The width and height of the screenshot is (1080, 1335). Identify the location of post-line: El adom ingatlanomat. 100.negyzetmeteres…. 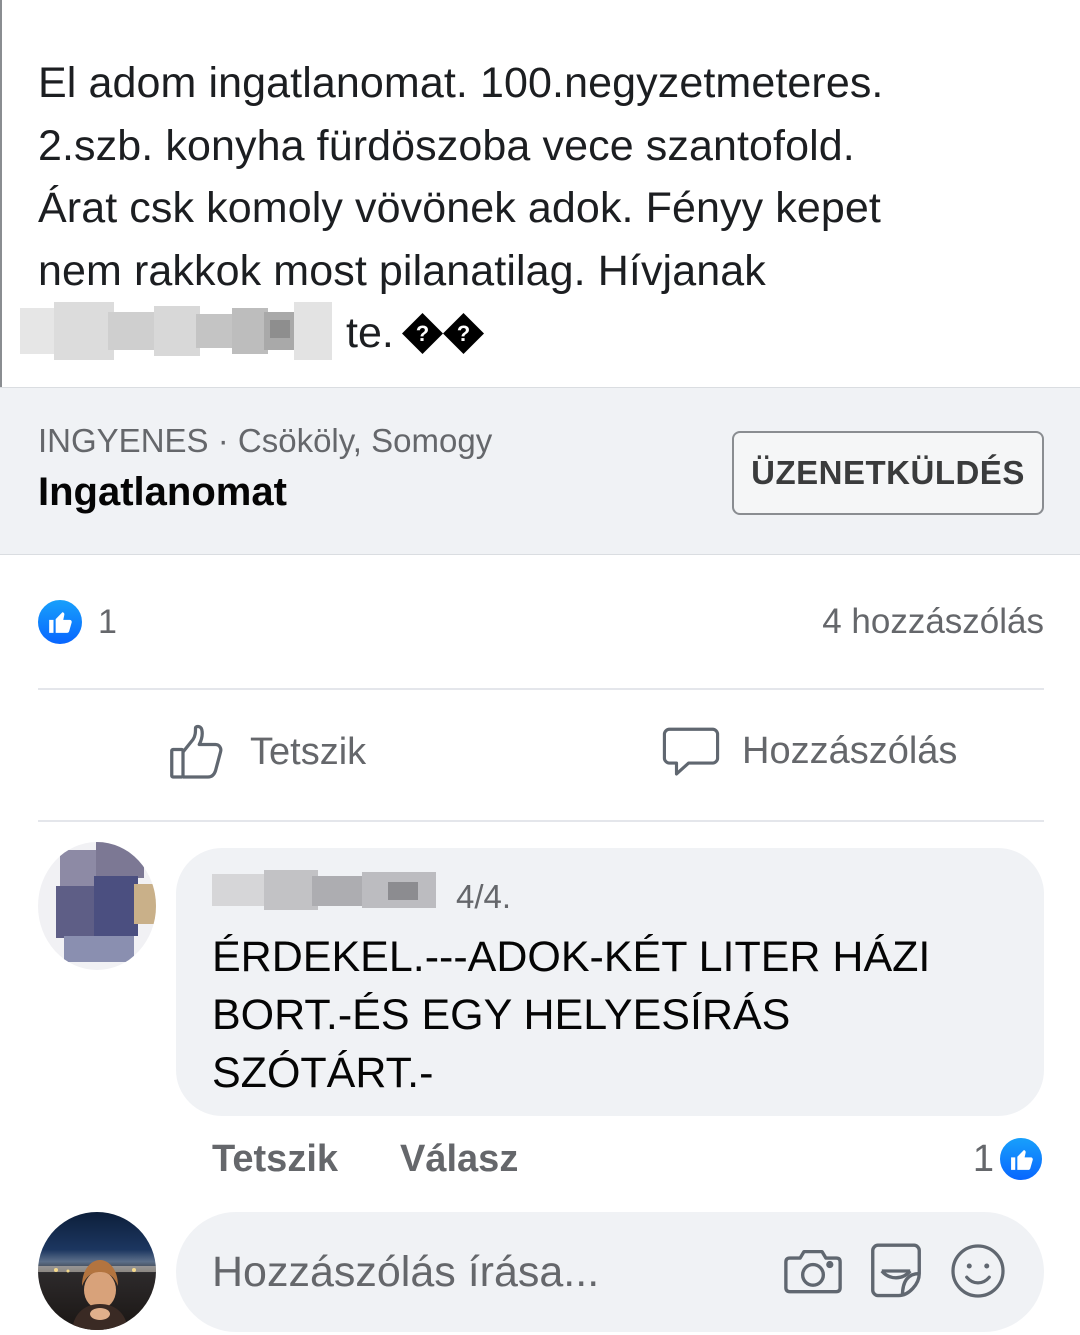
(461, 83).